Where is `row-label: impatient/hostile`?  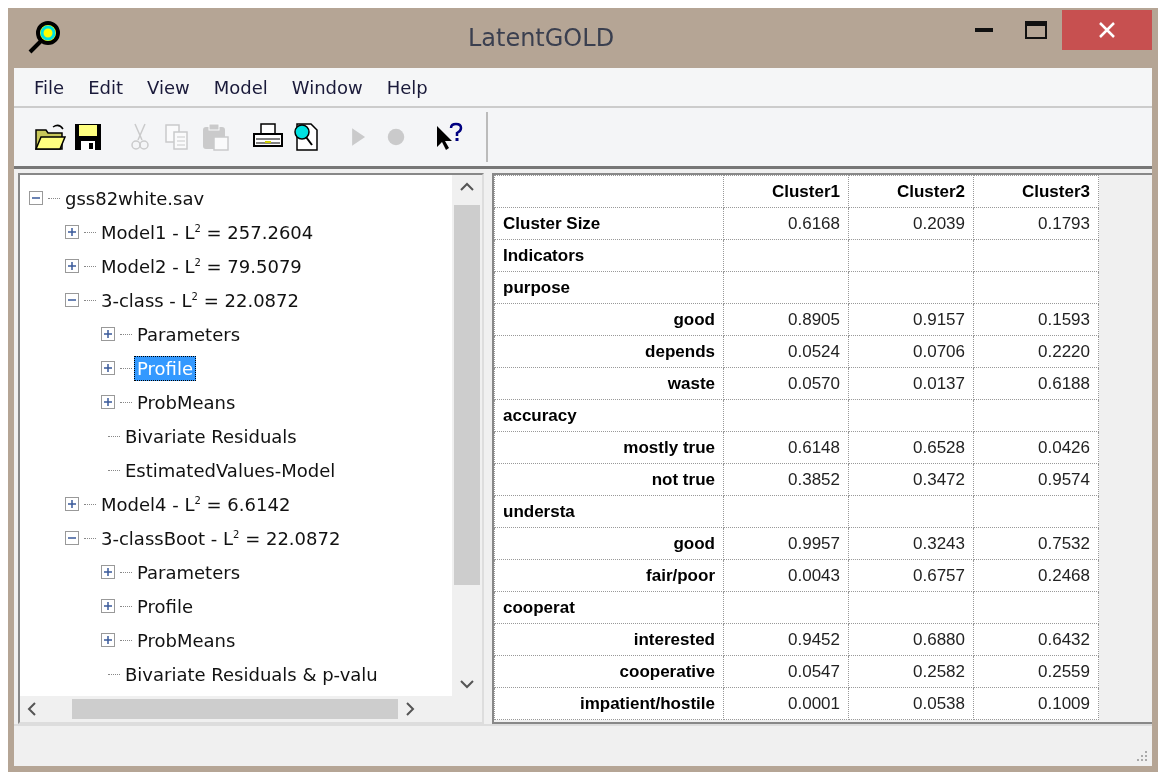
row-label: impatient/hostile is located at coordinates (609, 703).